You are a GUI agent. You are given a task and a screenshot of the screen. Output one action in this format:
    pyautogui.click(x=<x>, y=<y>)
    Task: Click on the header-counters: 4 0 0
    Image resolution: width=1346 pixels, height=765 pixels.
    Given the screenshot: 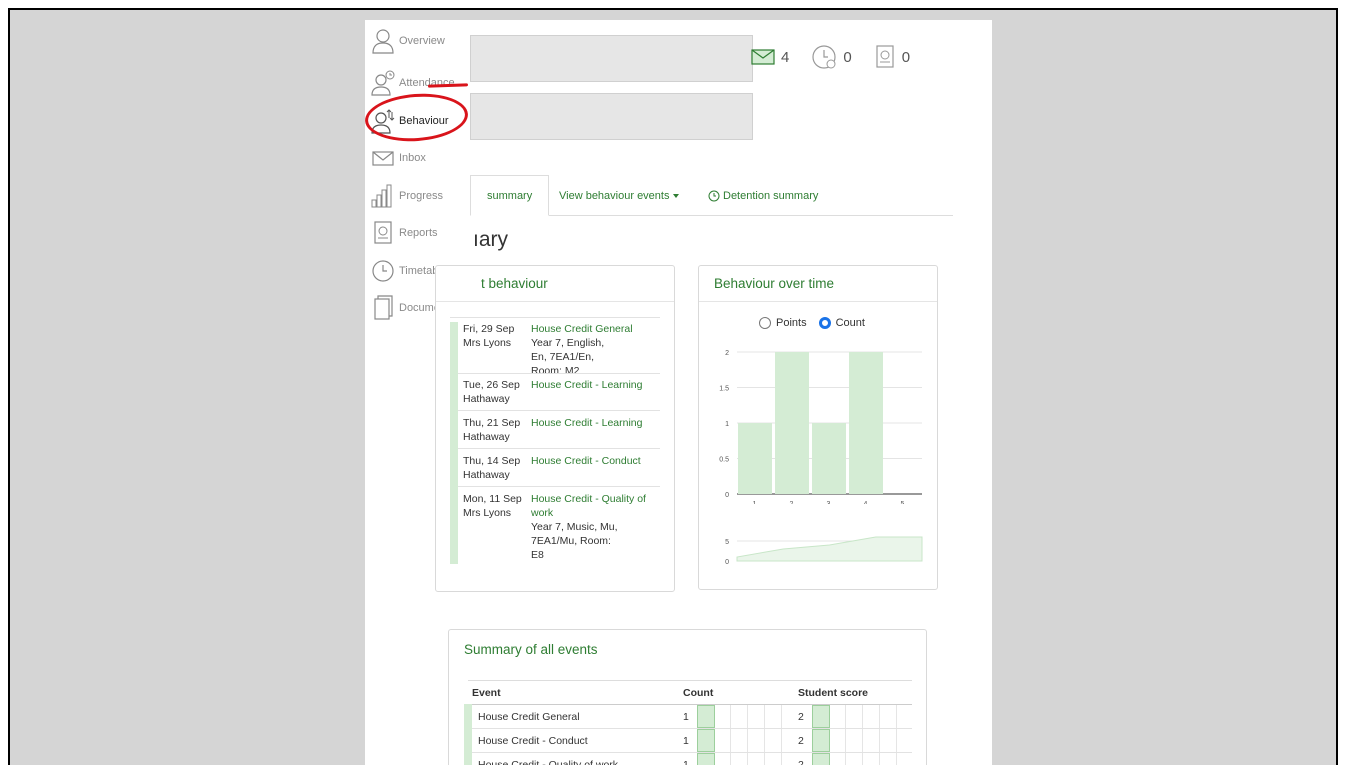 What is the action you would take?
    pyautogui.click(x=841, y=57)
    